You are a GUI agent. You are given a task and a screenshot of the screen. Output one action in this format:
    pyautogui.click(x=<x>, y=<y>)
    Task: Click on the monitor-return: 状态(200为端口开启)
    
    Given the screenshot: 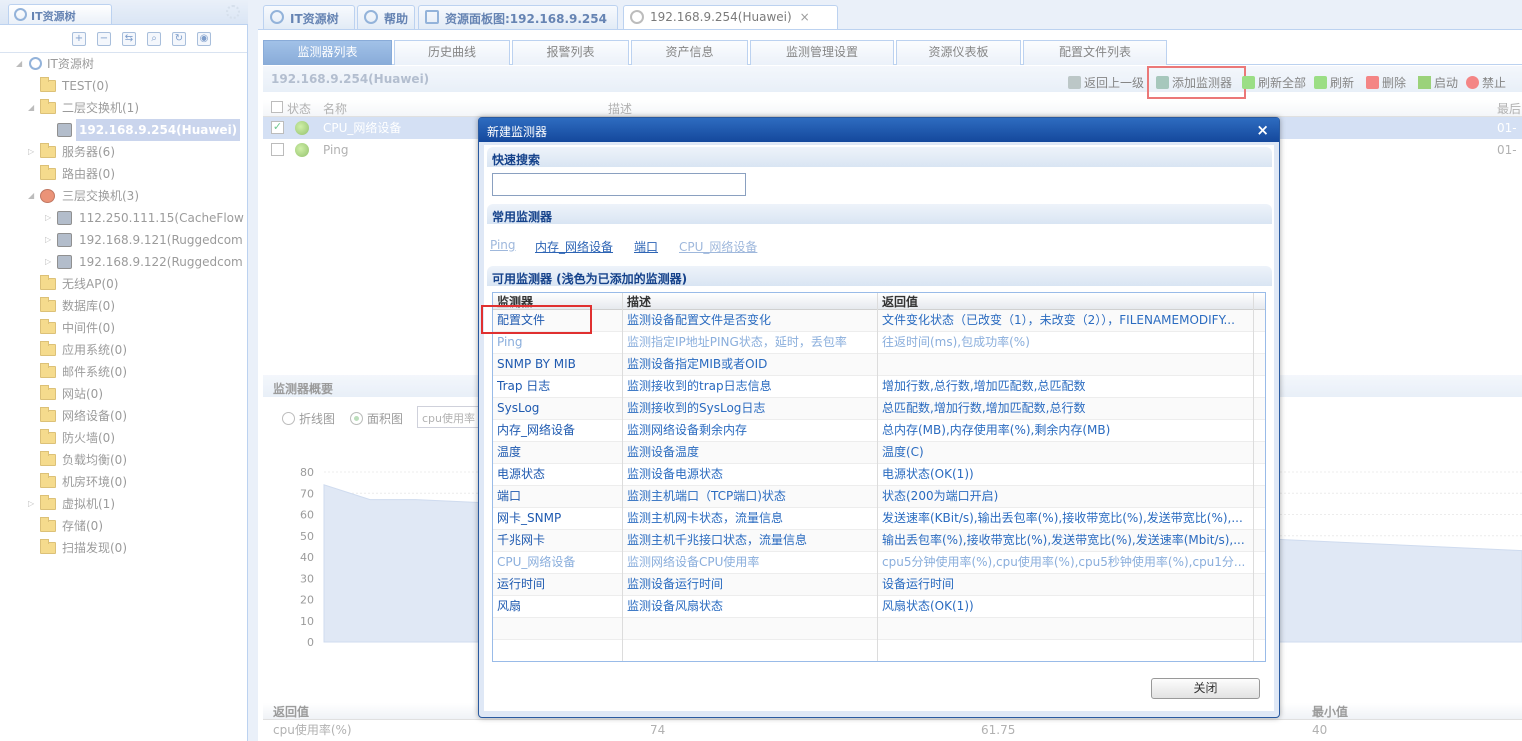 What is the action you would take?
    pyautogui.click(x=940, y=496)
    